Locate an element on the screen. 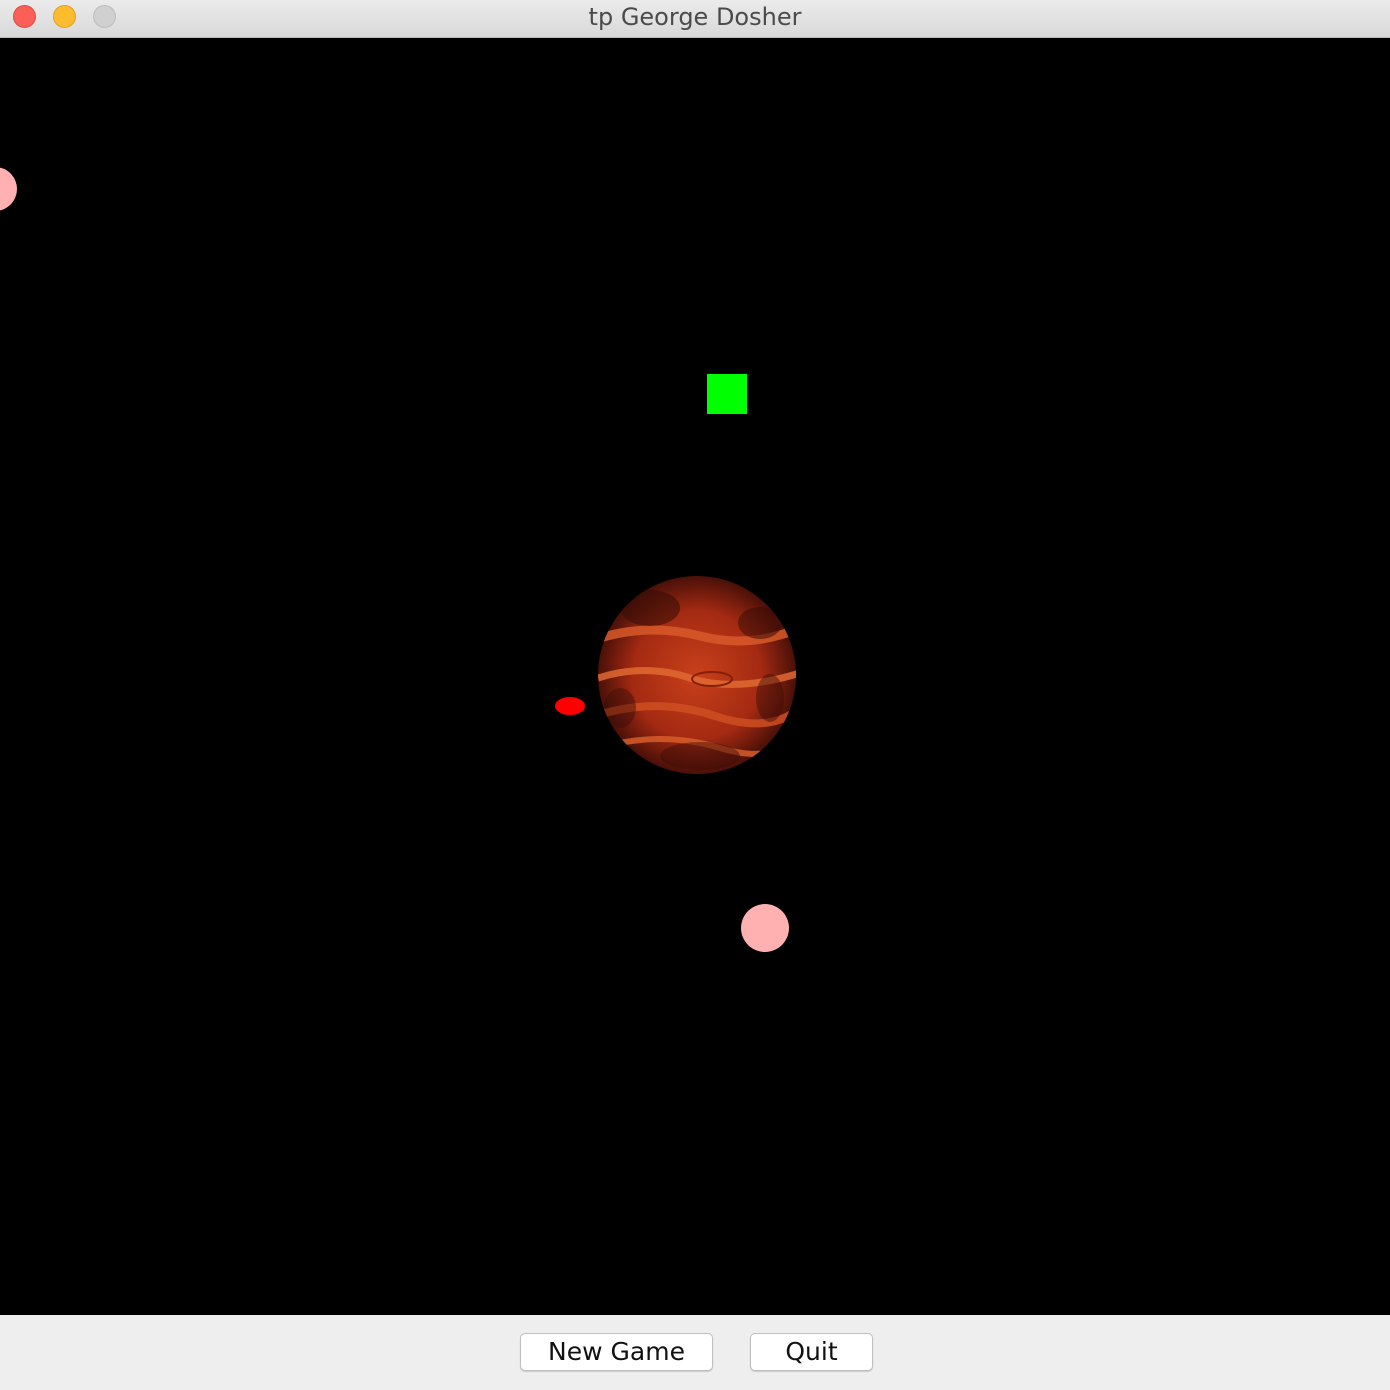 Image resolution: width=1390 pixels, height=1390 pixels. player-ship is located at coordinates (727, 394).